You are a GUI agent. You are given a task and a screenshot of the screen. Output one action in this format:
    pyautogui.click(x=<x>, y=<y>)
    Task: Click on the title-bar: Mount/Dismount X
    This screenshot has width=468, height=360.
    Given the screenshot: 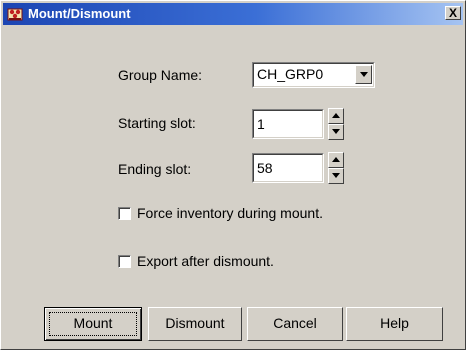 What is the action you would take?
    pyautogui.click(x=233, y=14)
    